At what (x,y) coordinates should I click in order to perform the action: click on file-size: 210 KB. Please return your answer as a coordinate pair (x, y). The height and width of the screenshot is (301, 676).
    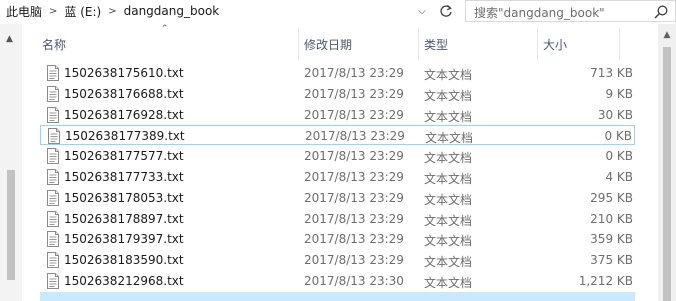
    Looking at the image, I should click on (611, 218).